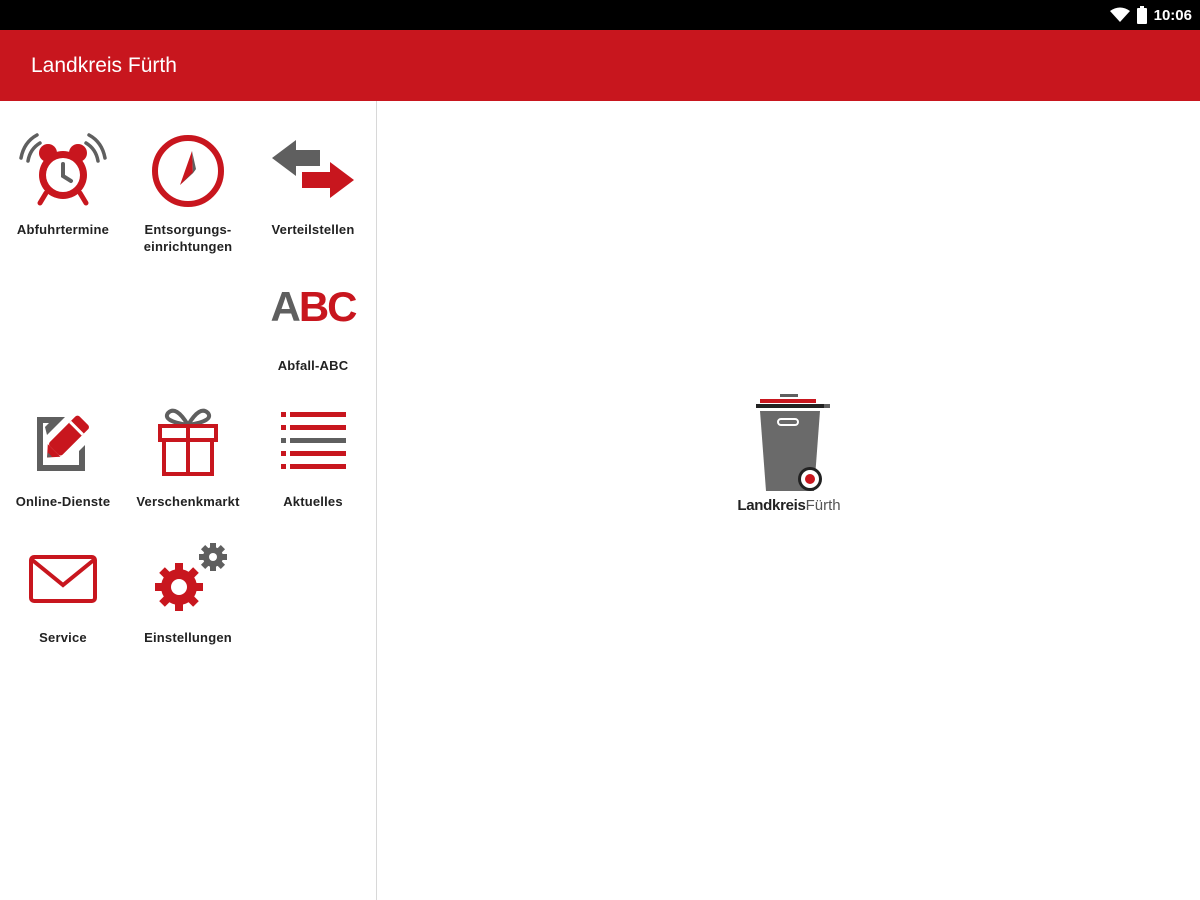 The width and height of the screenshot is (1200, 900). I want to click on status-icons: 10:06, so click(1150, 15).